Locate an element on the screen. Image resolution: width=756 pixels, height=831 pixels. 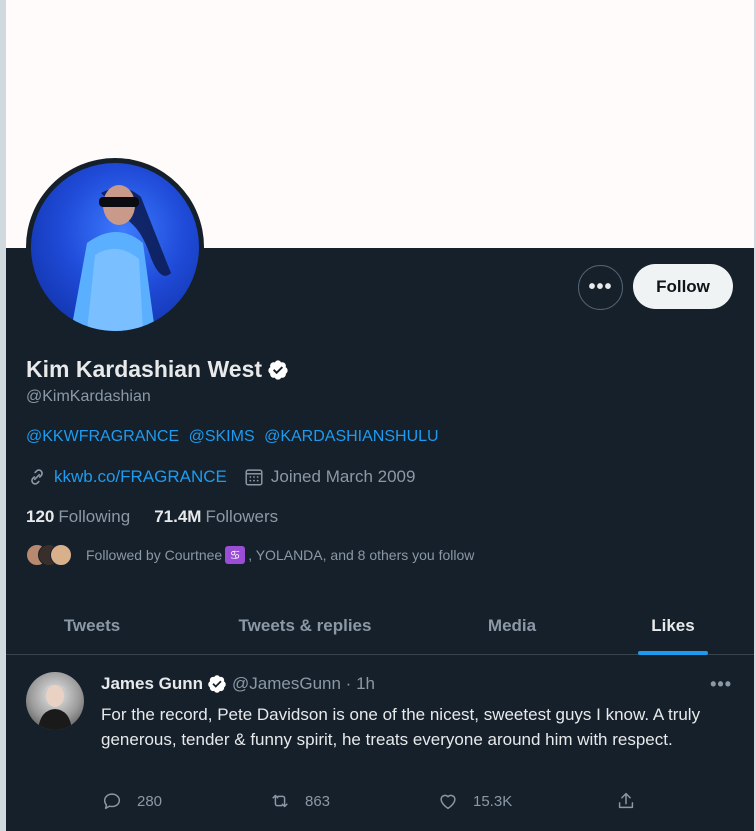
reply-icon is located at coordinates (112, 801).